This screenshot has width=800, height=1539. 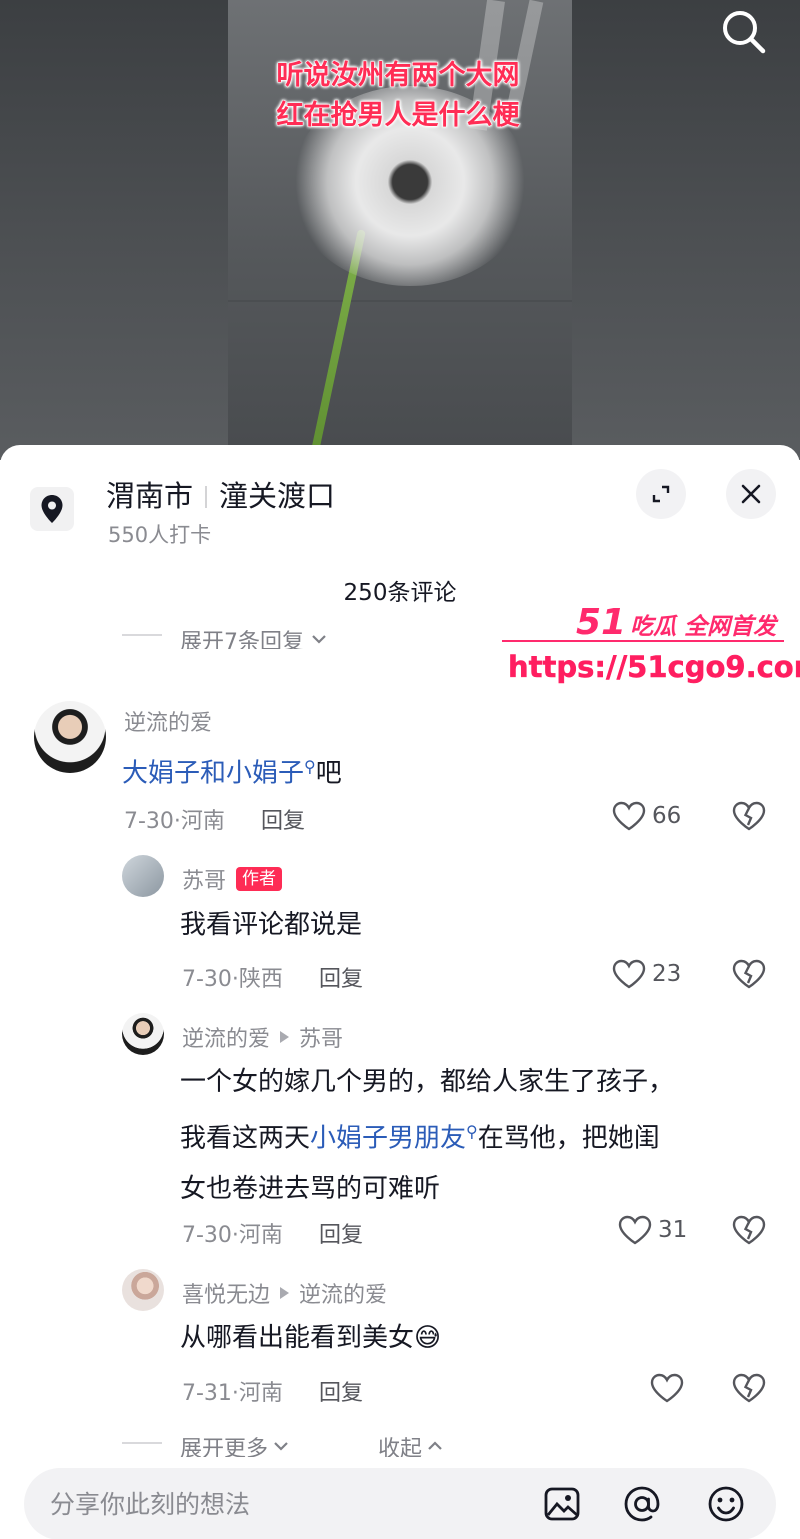 What do you see at coordinates (648, 645) in the screenshot?
I see `watermark: 51 吃瓜 全网首发 https://51cgo9.com` at bounding box center [648, 645].